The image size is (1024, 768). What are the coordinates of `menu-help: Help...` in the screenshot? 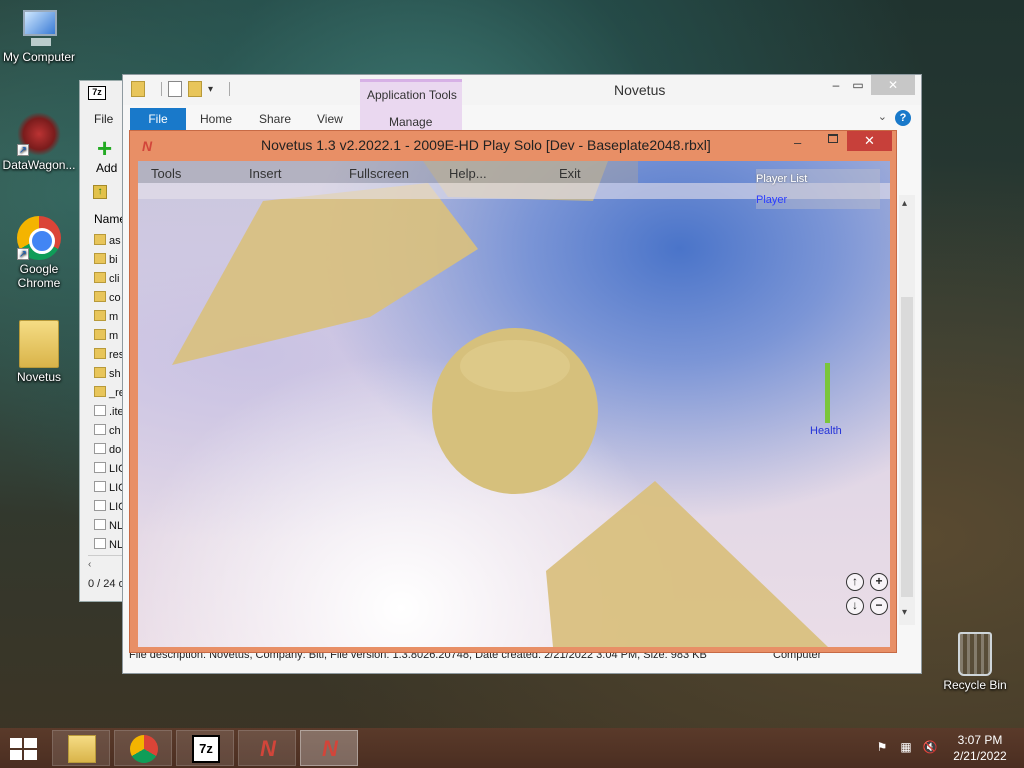 It's located at (468, 173).